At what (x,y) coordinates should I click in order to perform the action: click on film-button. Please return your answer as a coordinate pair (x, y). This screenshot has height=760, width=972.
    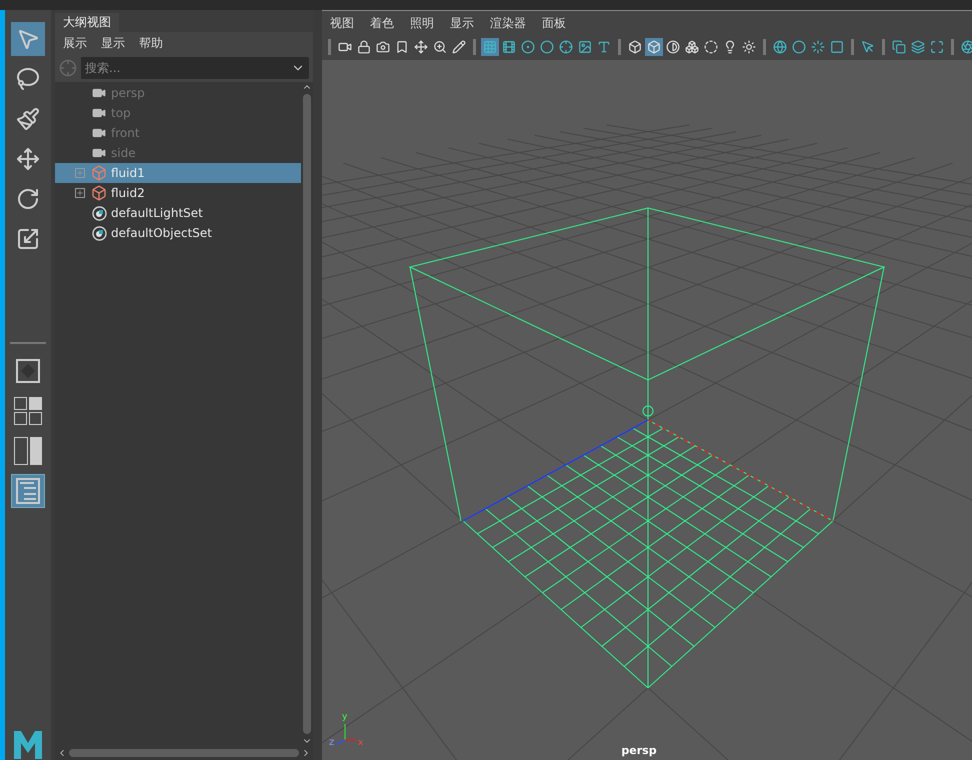
    Looking at the image, I should click on (509, 47).